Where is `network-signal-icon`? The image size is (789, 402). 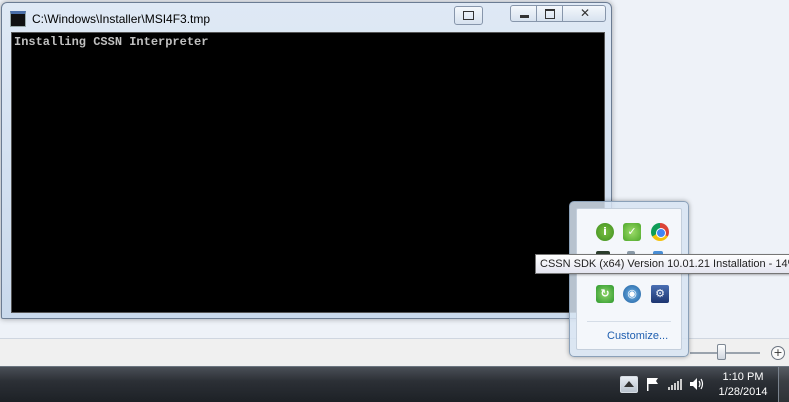 network-signal-icon is located at coordinates (675, 384).